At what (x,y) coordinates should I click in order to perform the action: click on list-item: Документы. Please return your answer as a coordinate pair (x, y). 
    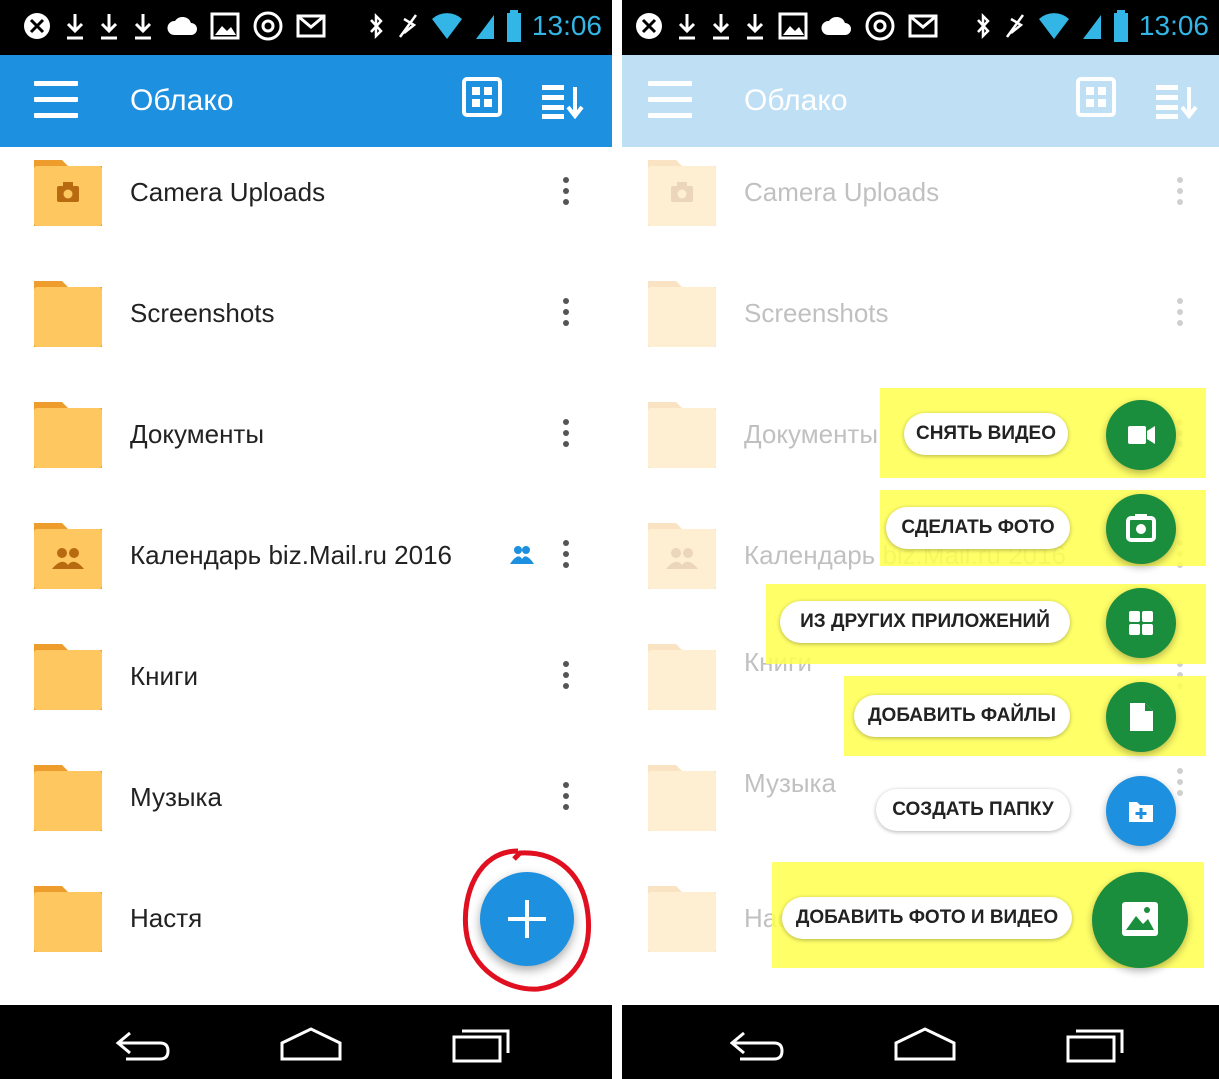
    Looking at the image, I should click on (306, 449).